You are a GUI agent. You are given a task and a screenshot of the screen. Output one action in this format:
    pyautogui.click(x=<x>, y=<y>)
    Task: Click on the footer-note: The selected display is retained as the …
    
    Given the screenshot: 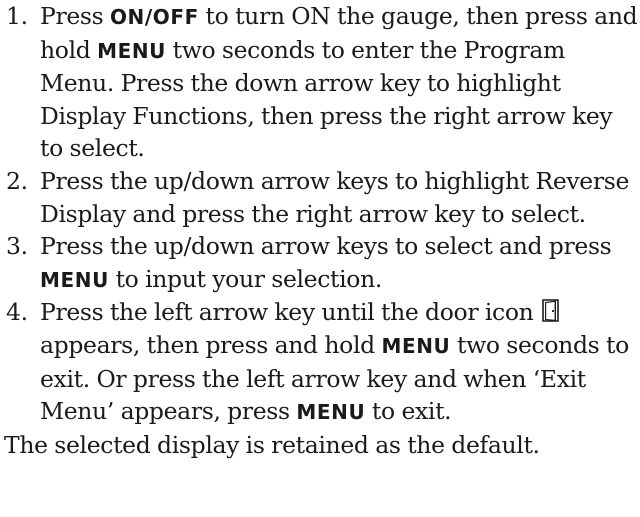 What is the action you would take?
    pyautogui.click(x=272, y=444)
    